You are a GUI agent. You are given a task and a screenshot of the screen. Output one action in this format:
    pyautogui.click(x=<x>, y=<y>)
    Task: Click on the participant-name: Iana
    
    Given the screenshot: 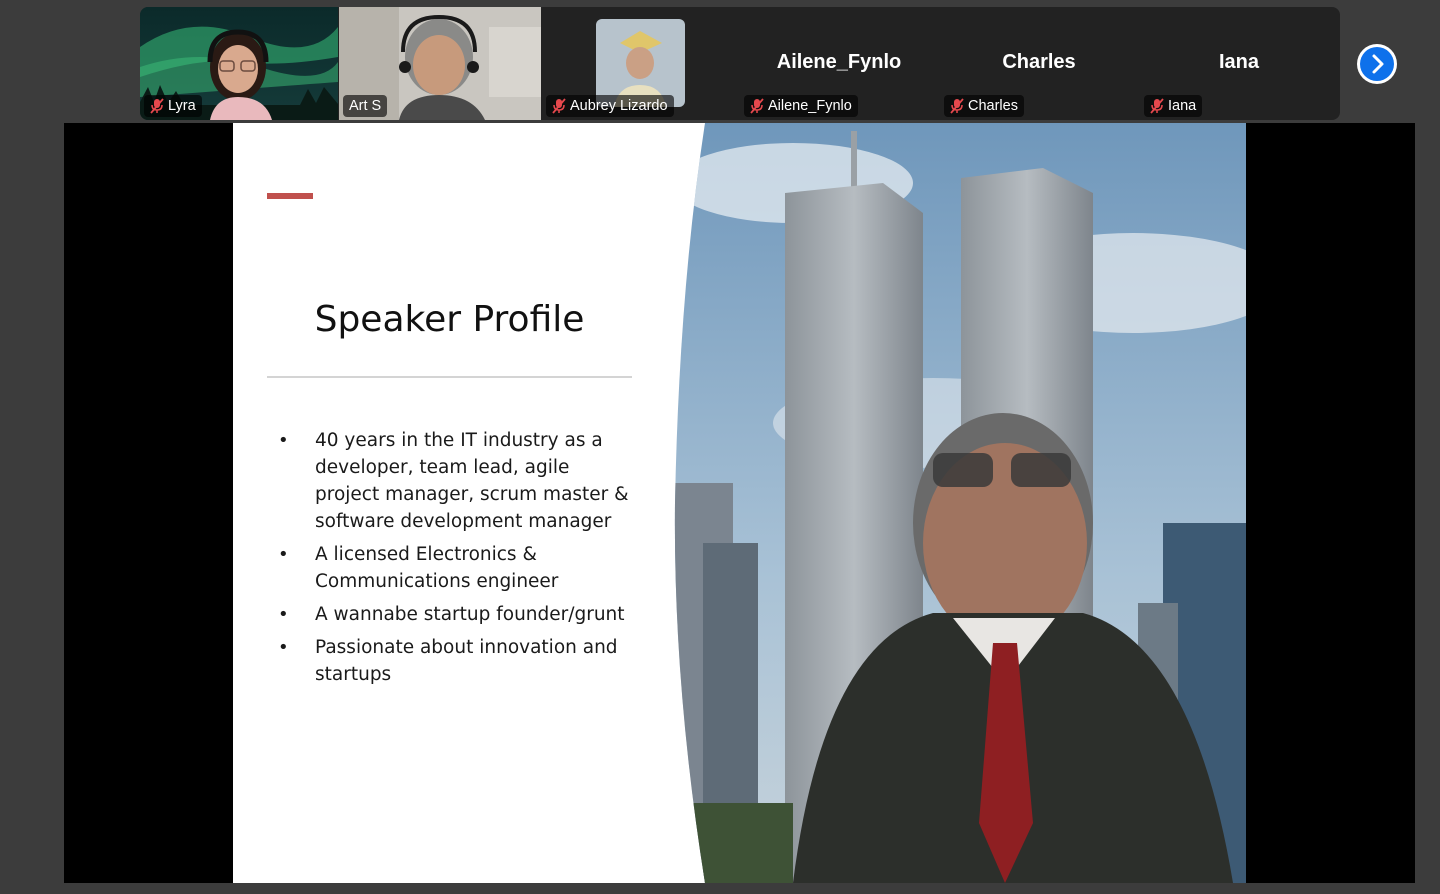 What is the action you would take?
    pyautogui.click(x=1182, y=106)
    